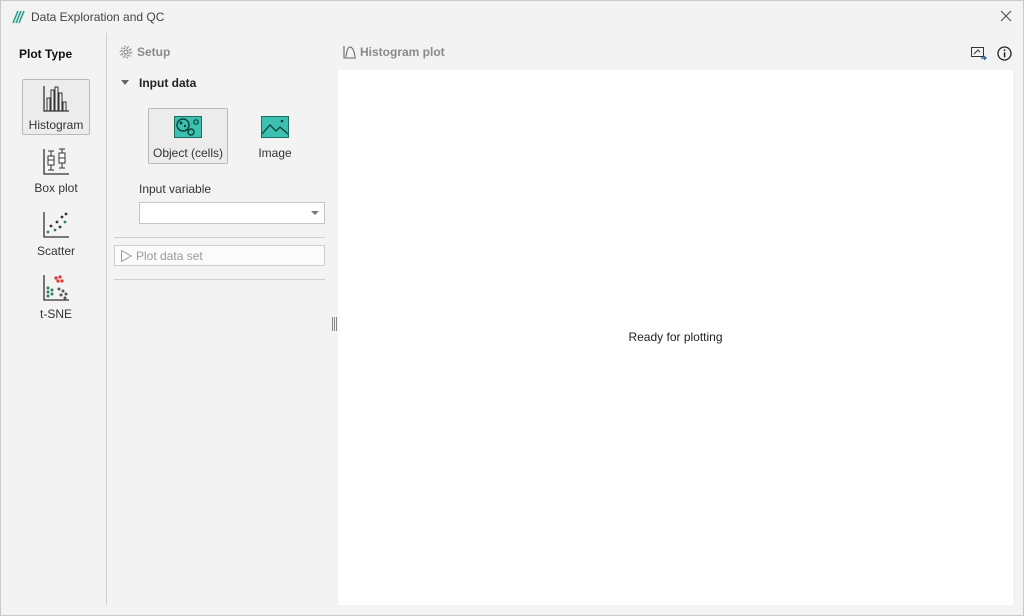  I want to click on image-icon, so click(275, 127).